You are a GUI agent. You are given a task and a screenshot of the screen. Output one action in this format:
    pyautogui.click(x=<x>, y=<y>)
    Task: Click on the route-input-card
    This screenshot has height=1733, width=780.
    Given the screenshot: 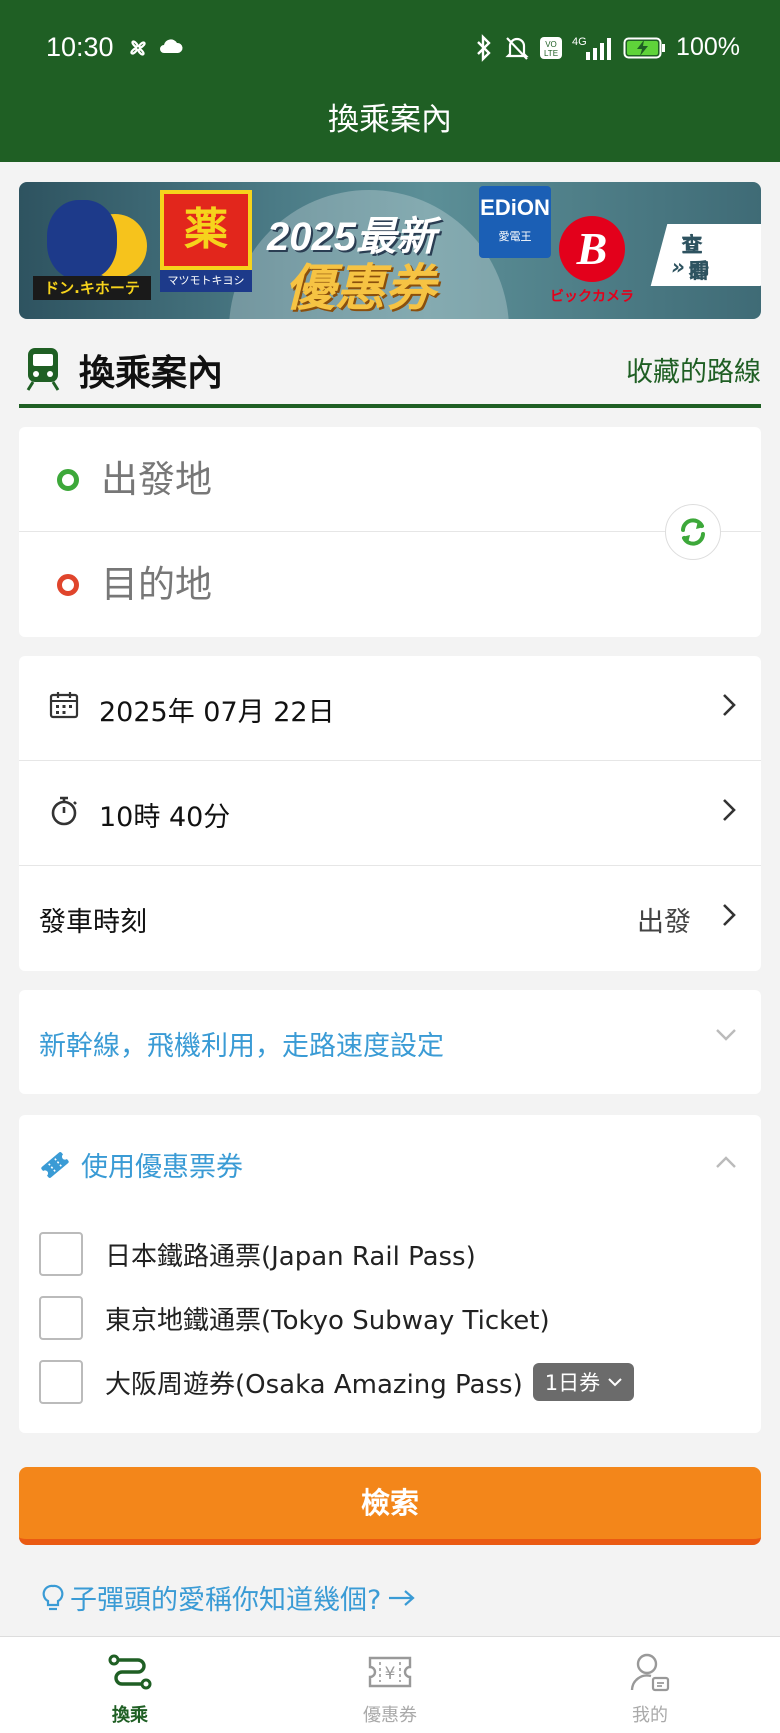 What is the action you would take?
    pyautogui.click(x=390, y=532)
    